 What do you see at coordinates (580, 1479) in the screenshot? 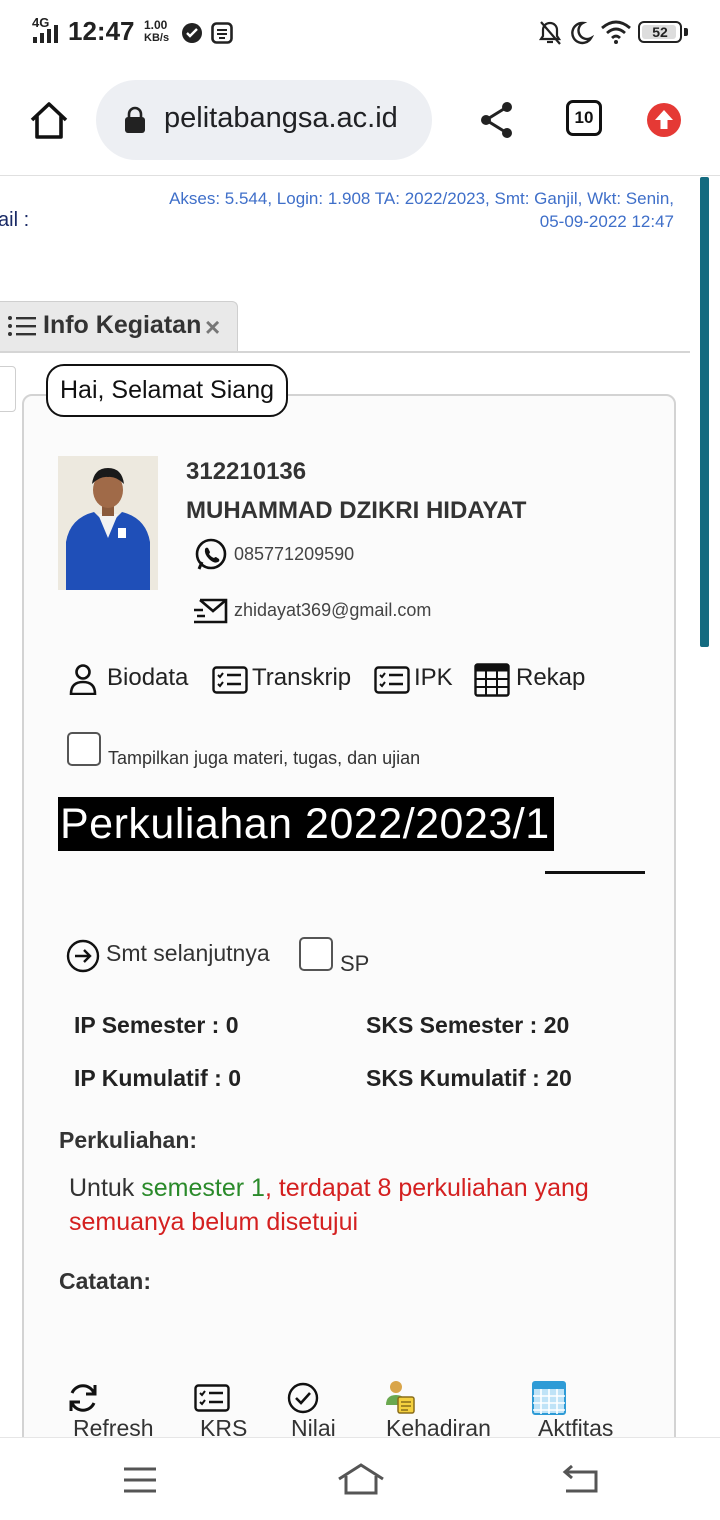
I see `back-icon` at bounding box center [580, 1479].